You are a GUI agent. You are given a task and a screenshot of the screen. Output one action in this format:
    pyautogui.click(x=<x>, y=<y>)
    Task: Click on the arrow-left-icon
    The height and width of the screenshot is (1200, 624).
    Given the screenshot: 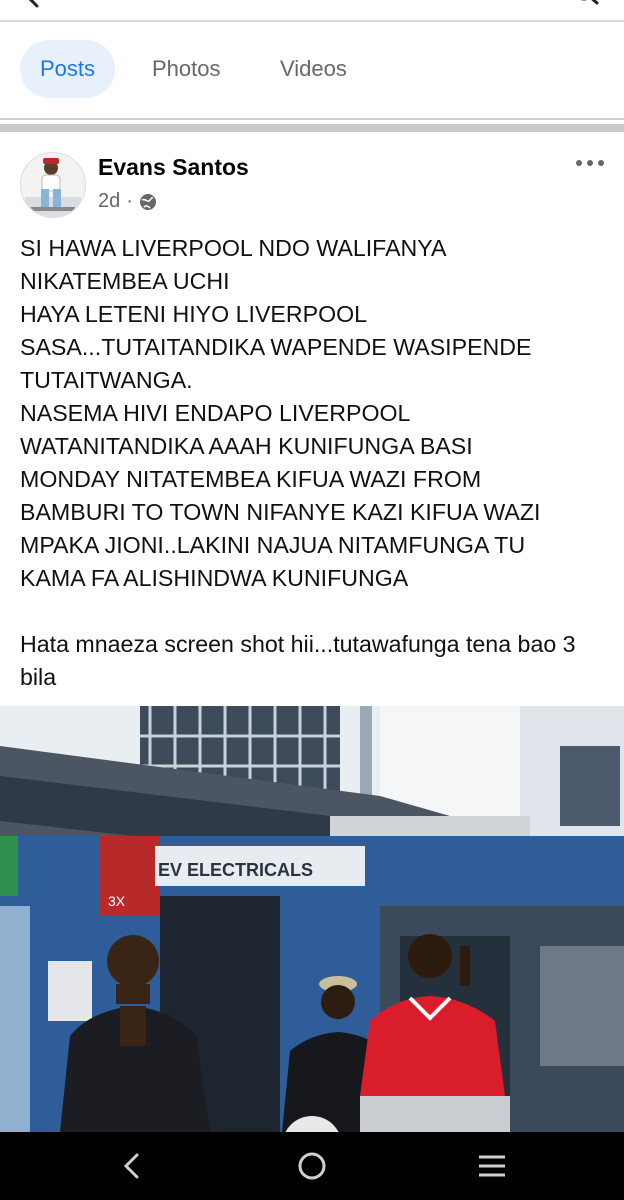 What is the action you would take?
    pyautogui.click(x=34, y=5)
    